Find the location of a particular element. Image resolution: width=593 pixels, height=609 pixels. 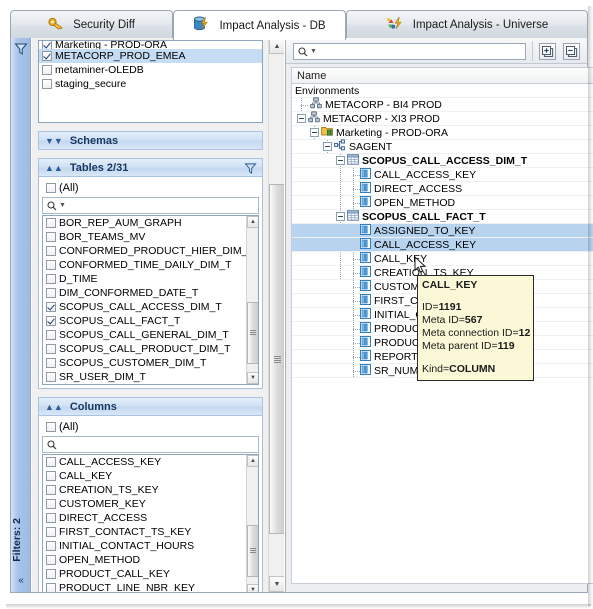

tab-impact-analysis-db: Impact Analysis - DB is located at coordinates (259, 25).